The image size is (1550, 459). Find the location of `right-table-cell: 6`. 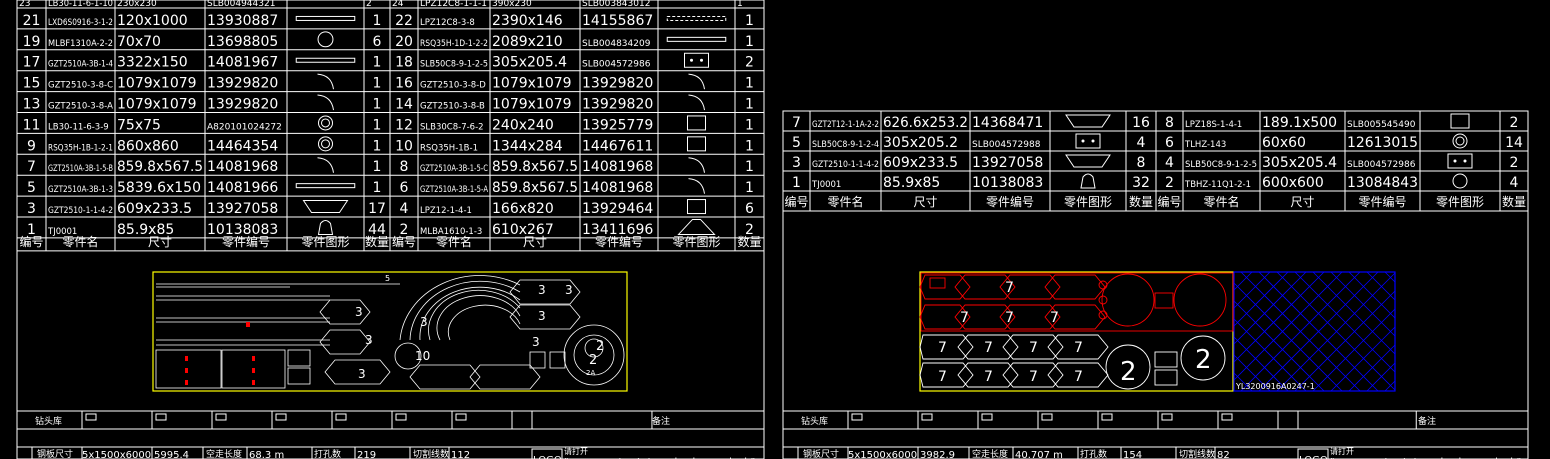

right-table-cell: 6 is located at coordinates (1169, 143).